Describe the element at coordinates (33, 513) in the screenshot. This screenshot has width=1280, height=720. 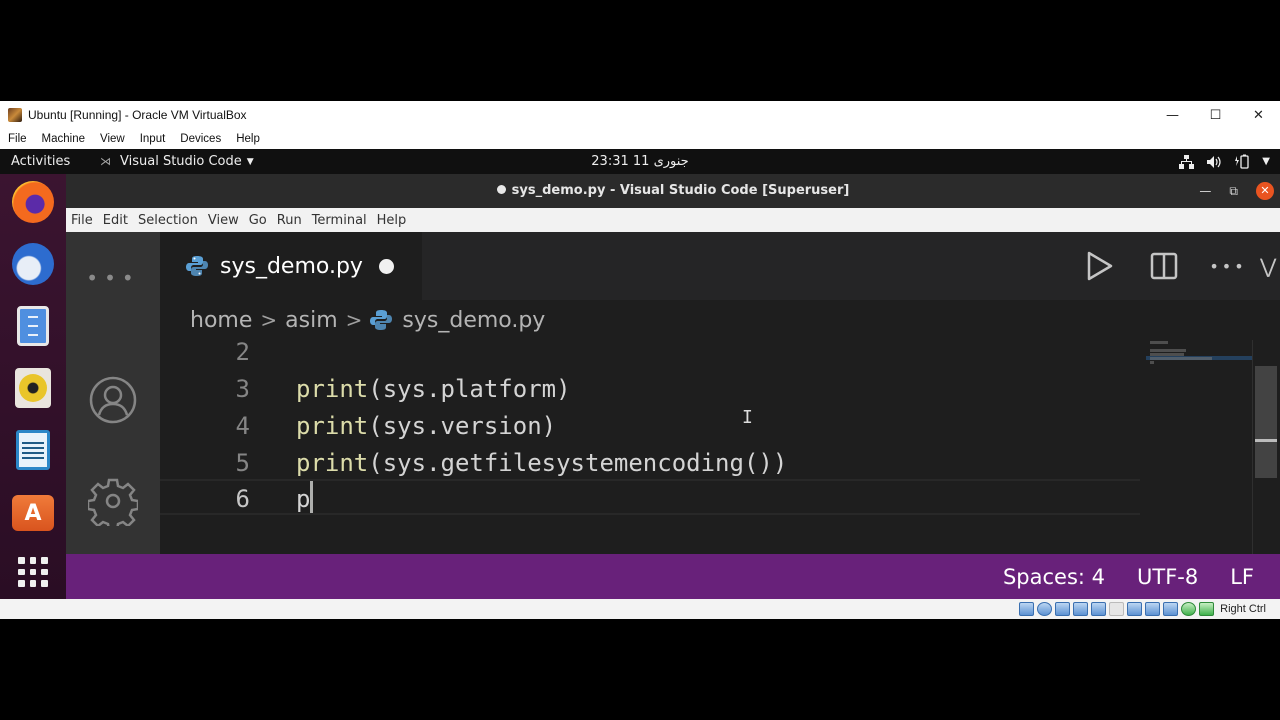
I see `software-icon: A` at that location.